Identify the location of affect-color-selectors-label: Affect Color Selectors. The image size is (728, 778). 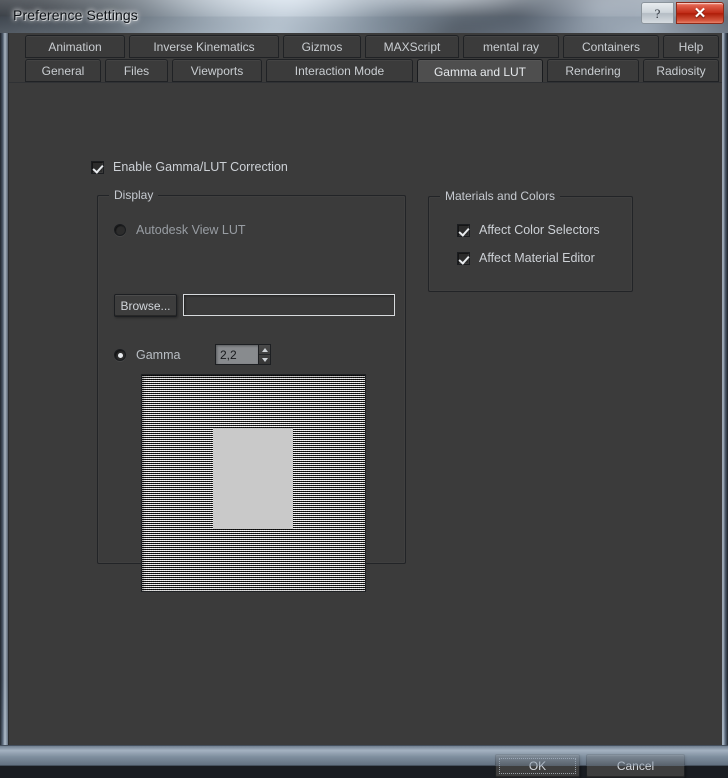
(539, 230).